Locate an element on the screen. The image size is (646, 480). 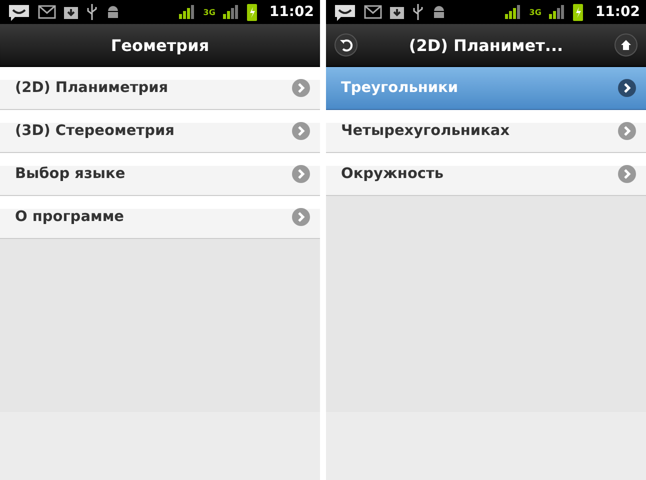
menu-item: Окружность is located at coordinates (486, 174).